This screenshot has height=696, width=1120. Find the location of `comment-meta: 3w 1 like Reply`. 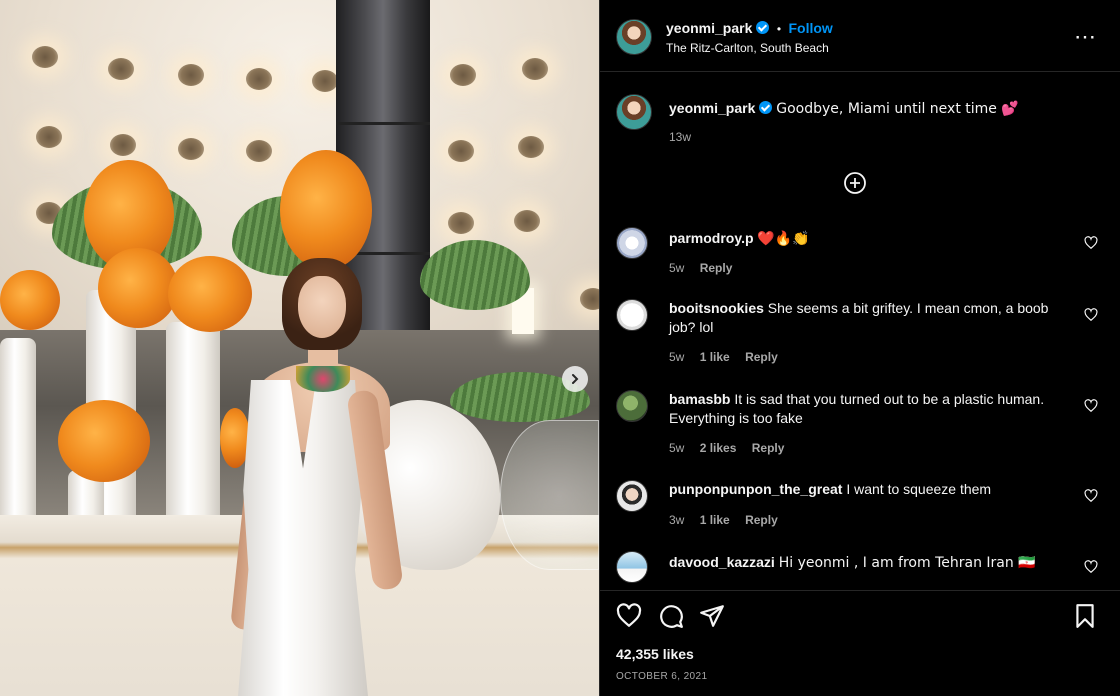

comment-meta: 3w 1 like Reply is located at coordinates (729, 520).